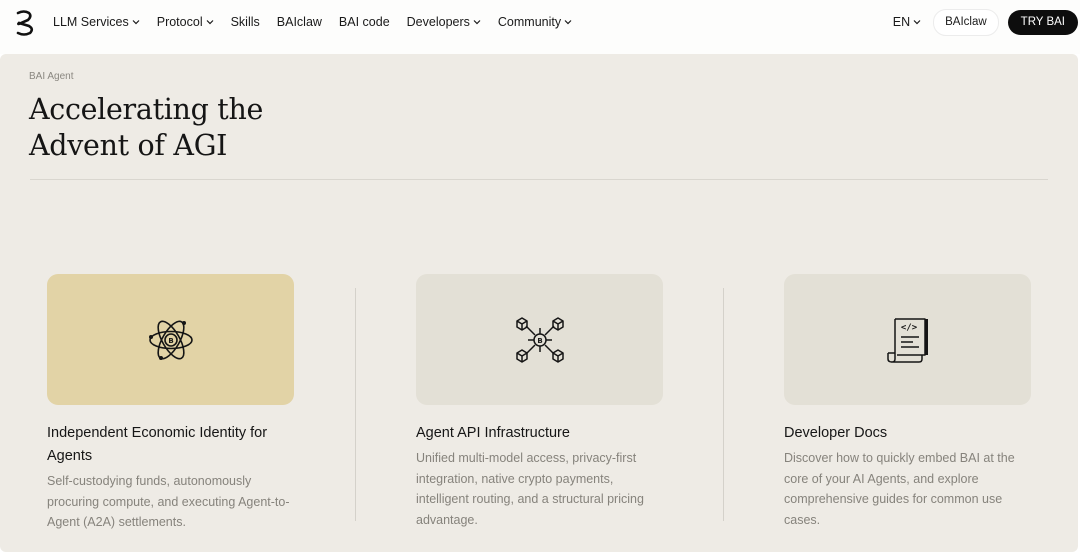  I want to click on nav-label: Skills, so click(245, 22).